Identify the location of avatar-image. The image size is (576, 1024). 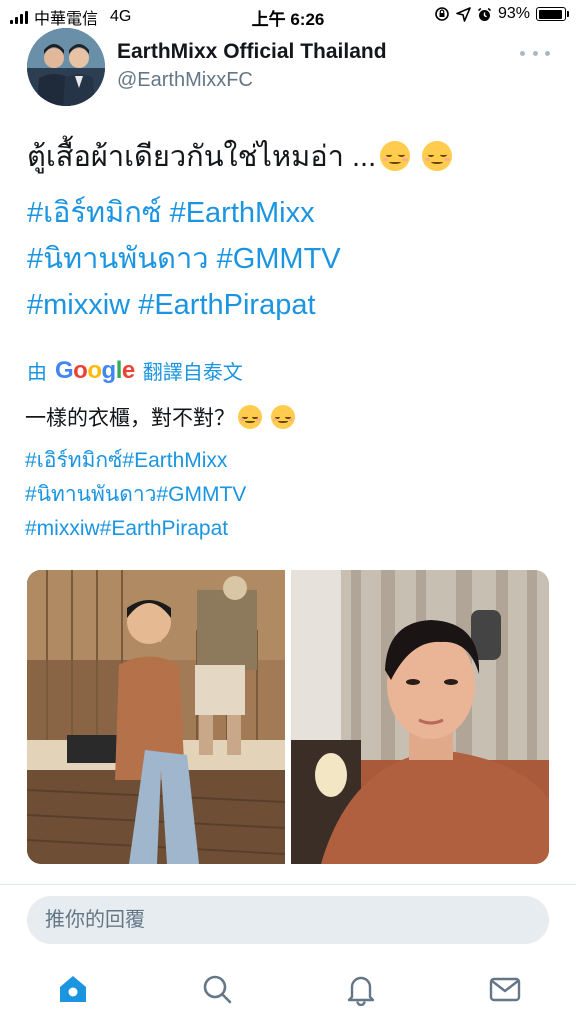
(66, 67).